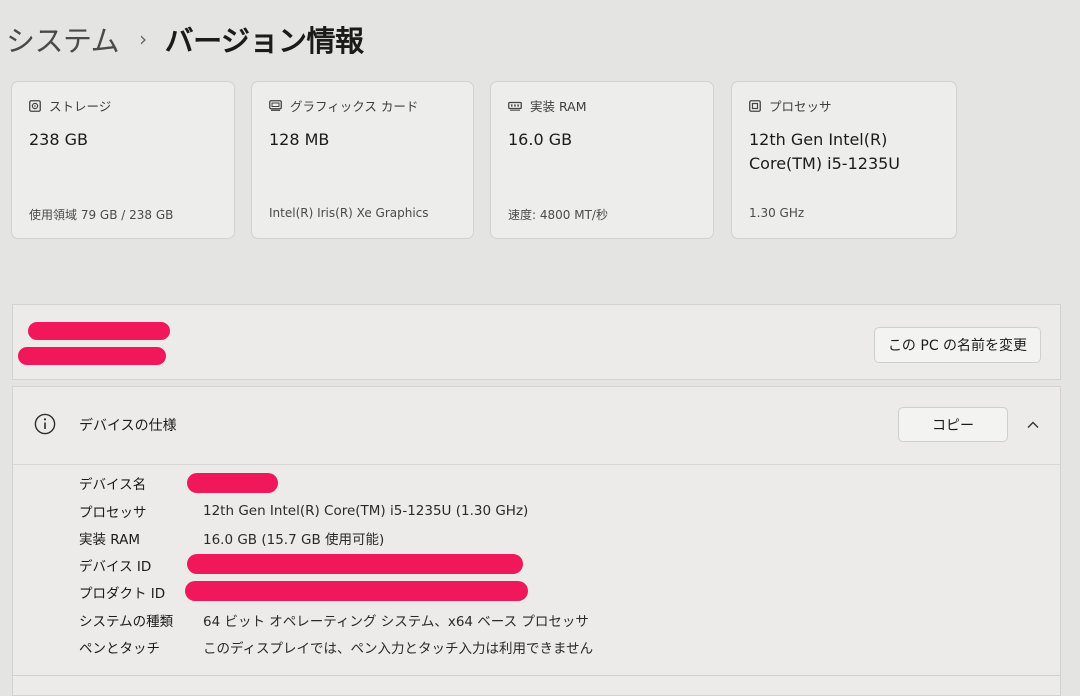 This screenshot has height=696, width=1080. What do you see at coordinates (356, 591) in the screenshot?
I see `redacted-product-id-value` at bounding box center [356, 591].